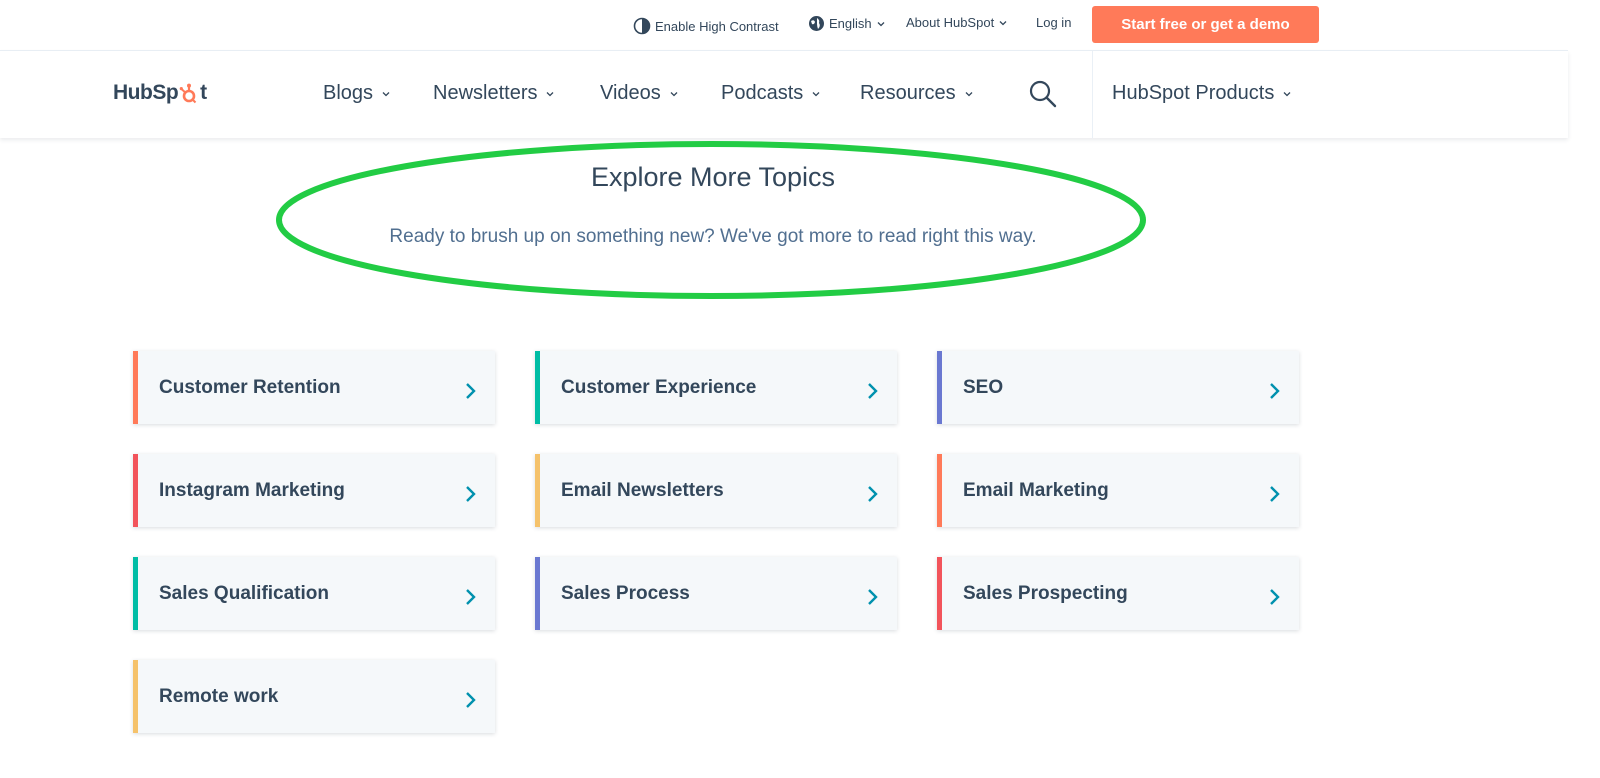 Image resolution: width=1600 pixels, height=778 pixels. I want to click on topic-card: Email Marketing, so click(1118, 490).